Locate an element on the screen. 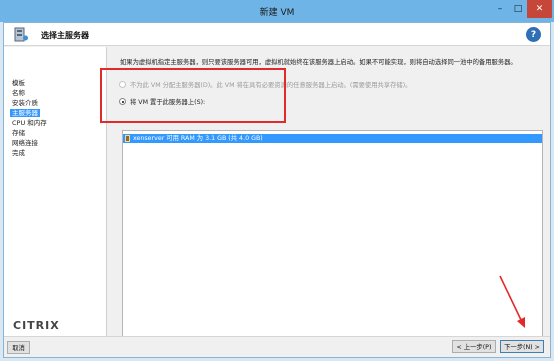  server-list-item: xenserver 可用 RAM 为 3.1 GB (共 4.0 GB) is located at coordinates (332, 138).